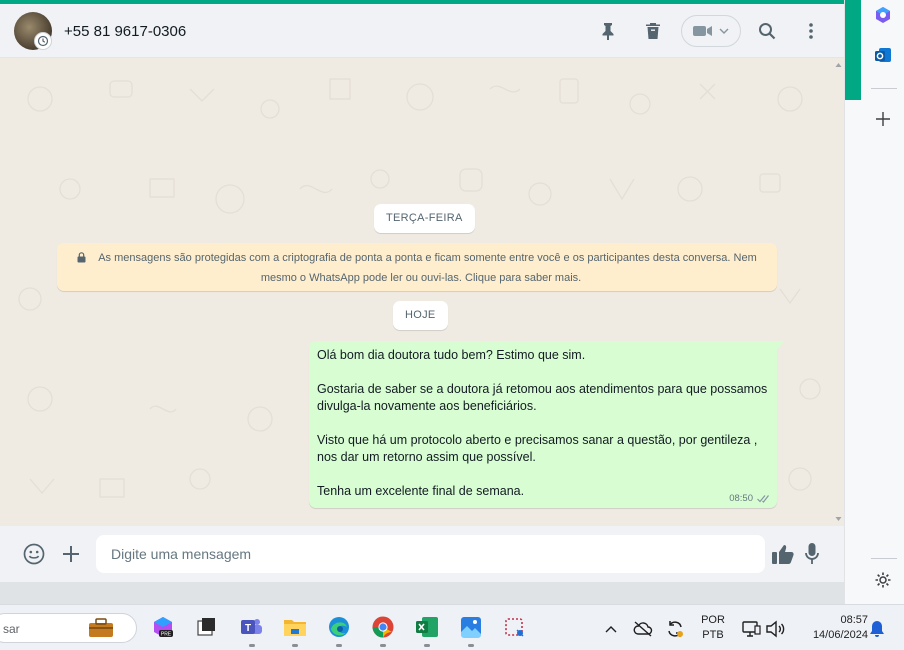  What do you see at coordinates (295, 627) in the screenshot?
I see `file-explorer-icon` at bounding box center [295, 627].